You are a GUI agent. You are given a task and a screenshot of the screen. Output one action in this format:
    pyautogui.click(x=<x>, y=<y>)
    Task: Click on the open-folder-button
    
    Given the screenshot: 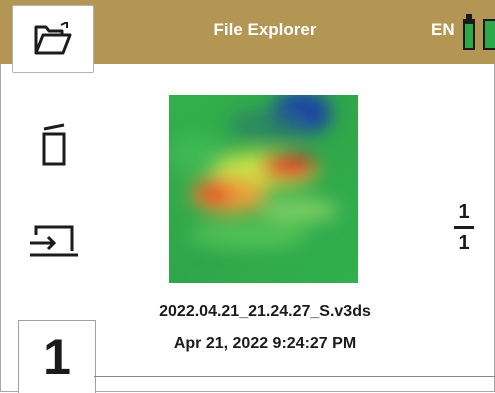 What is the action you would take?
    pyautogui.click(x=53, y=39)
    